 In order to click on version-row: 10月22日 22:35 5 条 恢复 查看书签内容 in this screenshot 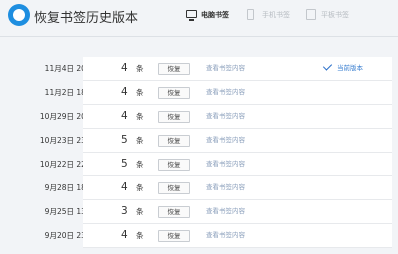, I will do `click(199, 164)`.